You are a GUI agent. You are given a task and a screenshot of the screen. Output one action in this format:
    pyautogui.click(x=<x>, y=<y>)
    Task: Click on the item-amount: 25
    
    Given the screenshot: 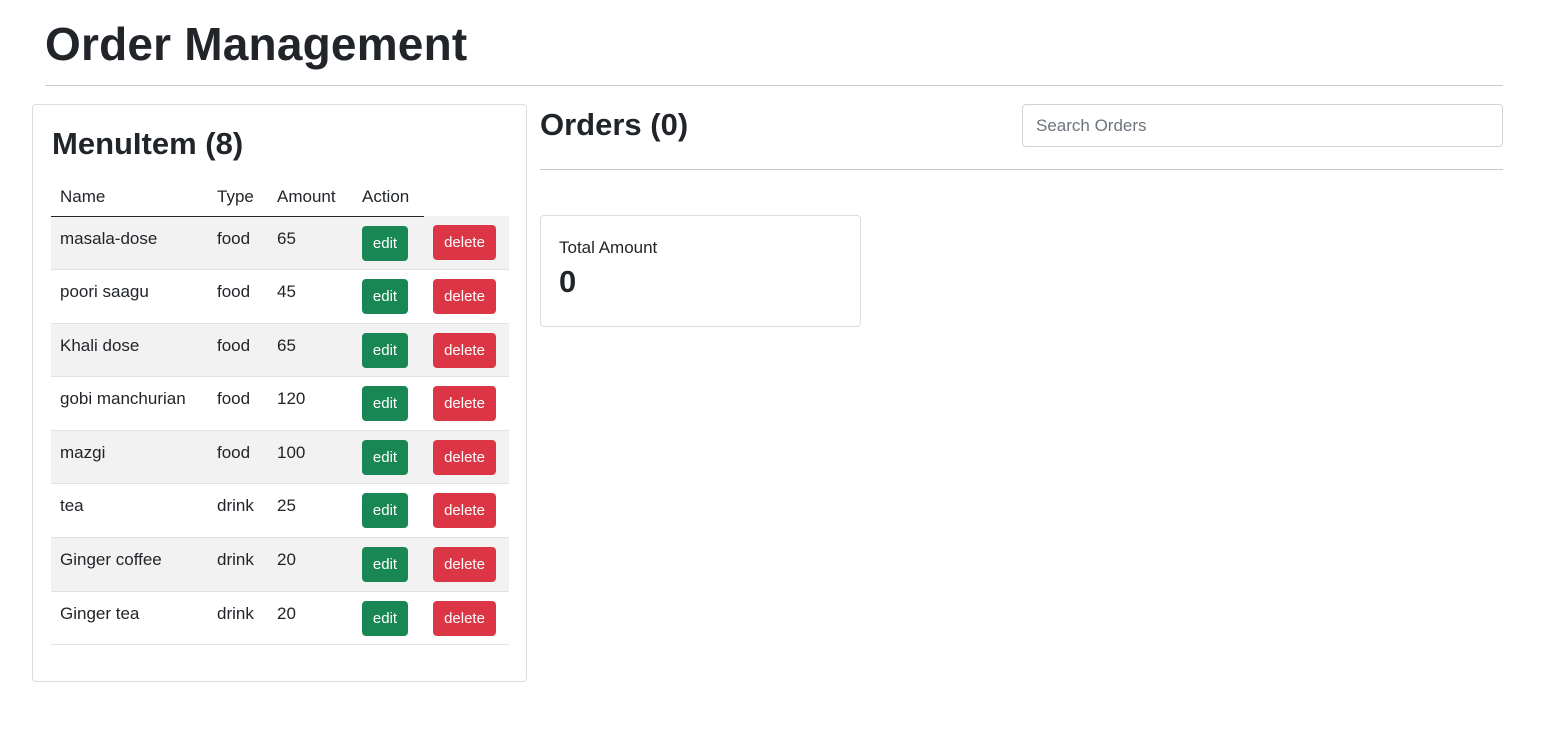 What is the action you would take?
    pyautogui.click(x=310, y=511)
    